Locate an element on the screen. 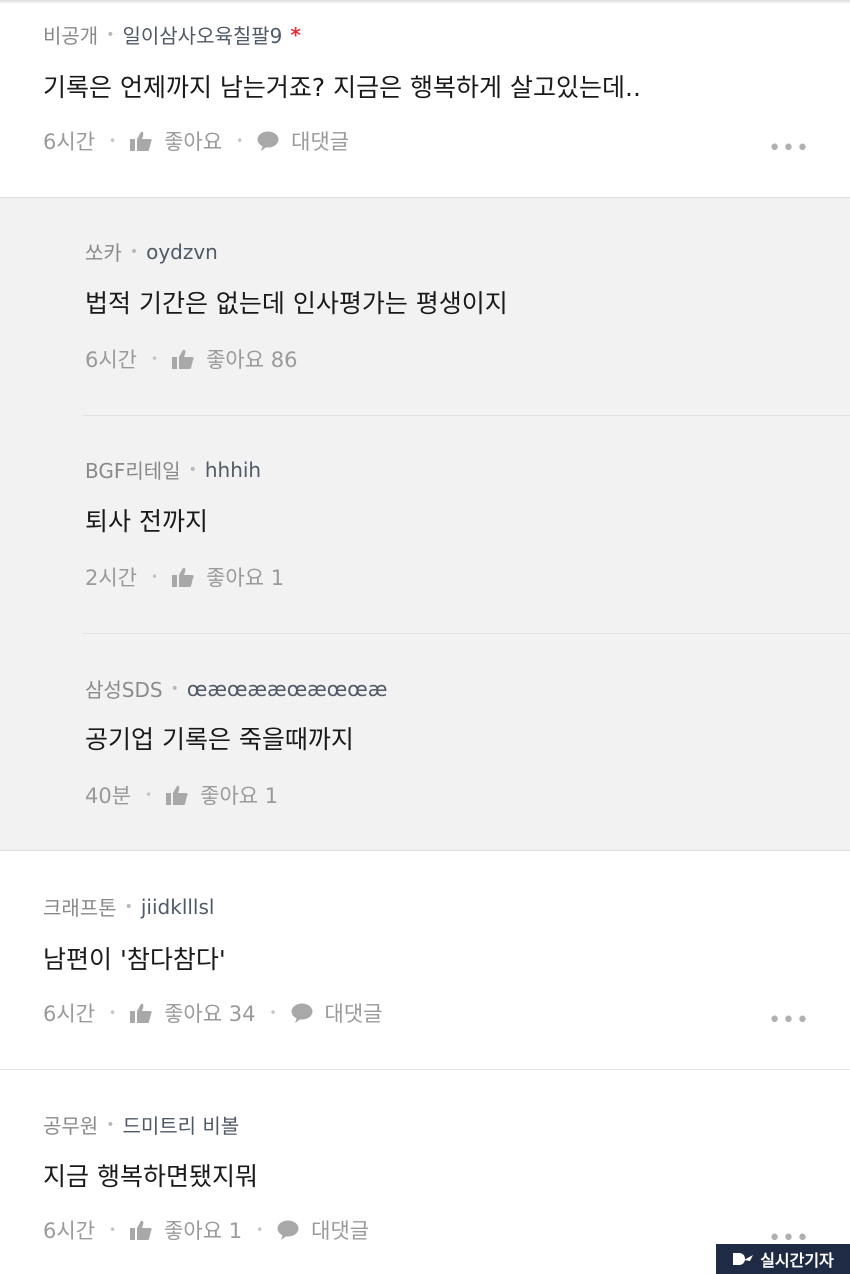  like-button: 좋아요 34 is located at coordinates (192, 1013).